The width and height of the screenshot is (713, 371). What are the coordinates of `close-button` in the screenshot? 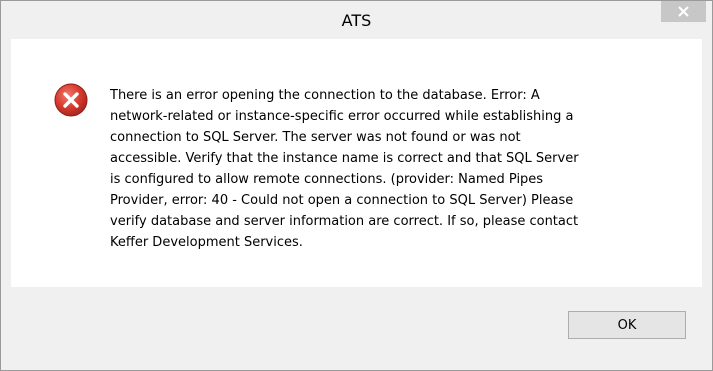 It's located at (683, 11).